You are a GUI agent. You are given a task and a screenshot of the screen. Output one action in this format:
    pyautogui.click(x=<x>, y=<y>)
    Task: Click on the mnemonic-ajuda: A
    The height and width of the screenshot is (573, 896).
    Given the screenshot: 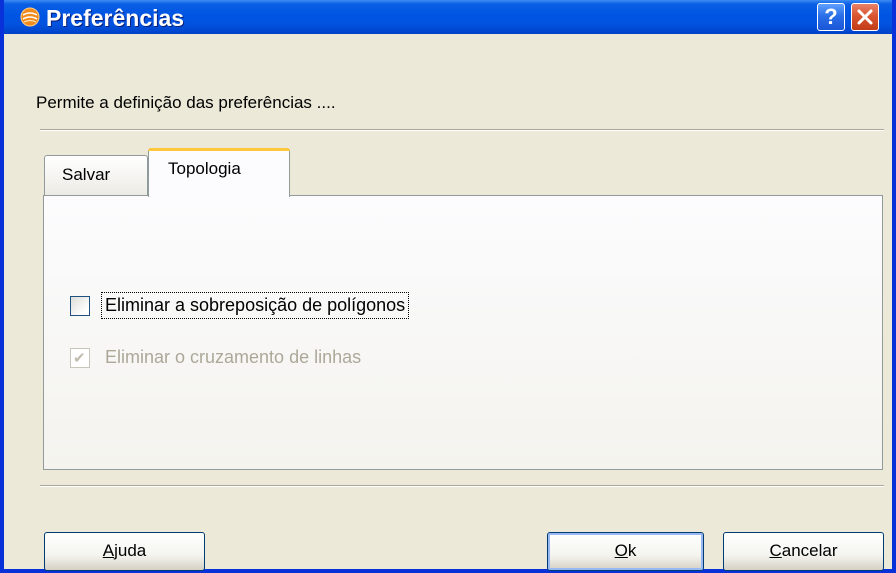 What is the action you would take?
    pyautogui.click(x=108, y=550)
    